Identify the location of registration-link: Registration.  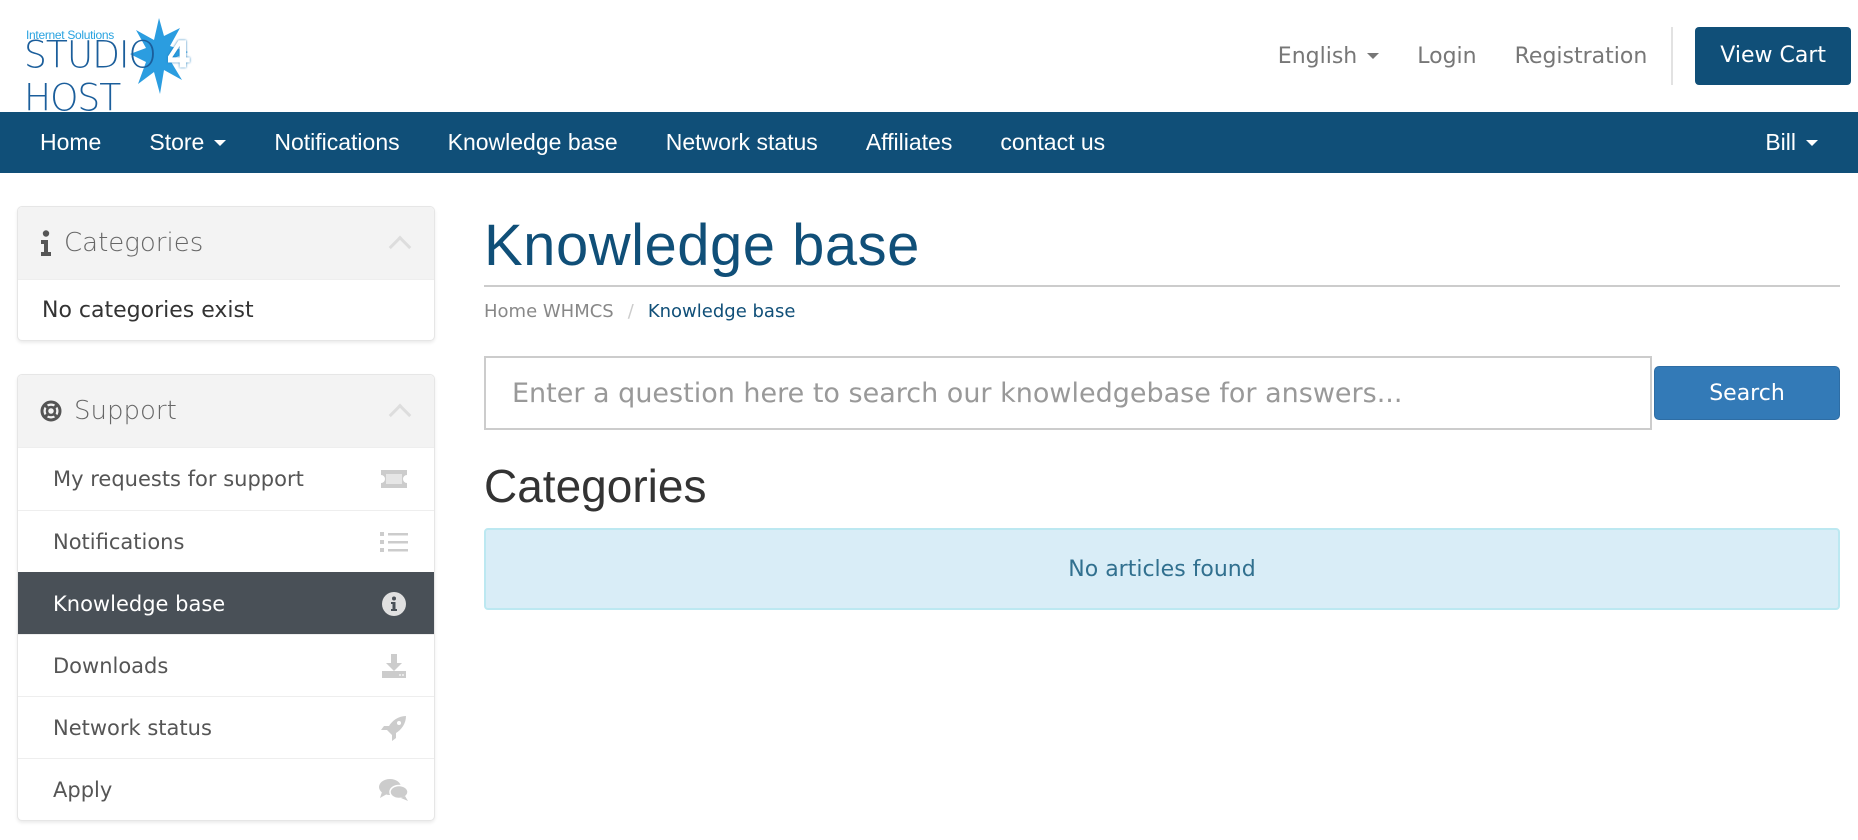
(1581, 56).